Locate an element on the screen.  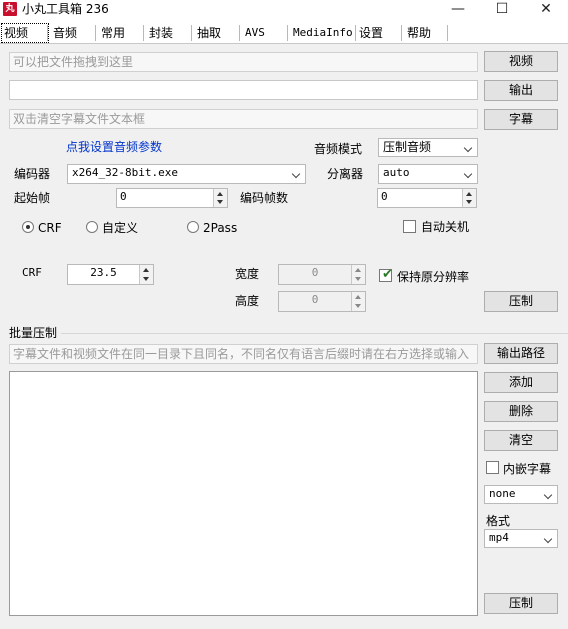
embed-subtitle-checkbox is located at coordinates (492, 467).